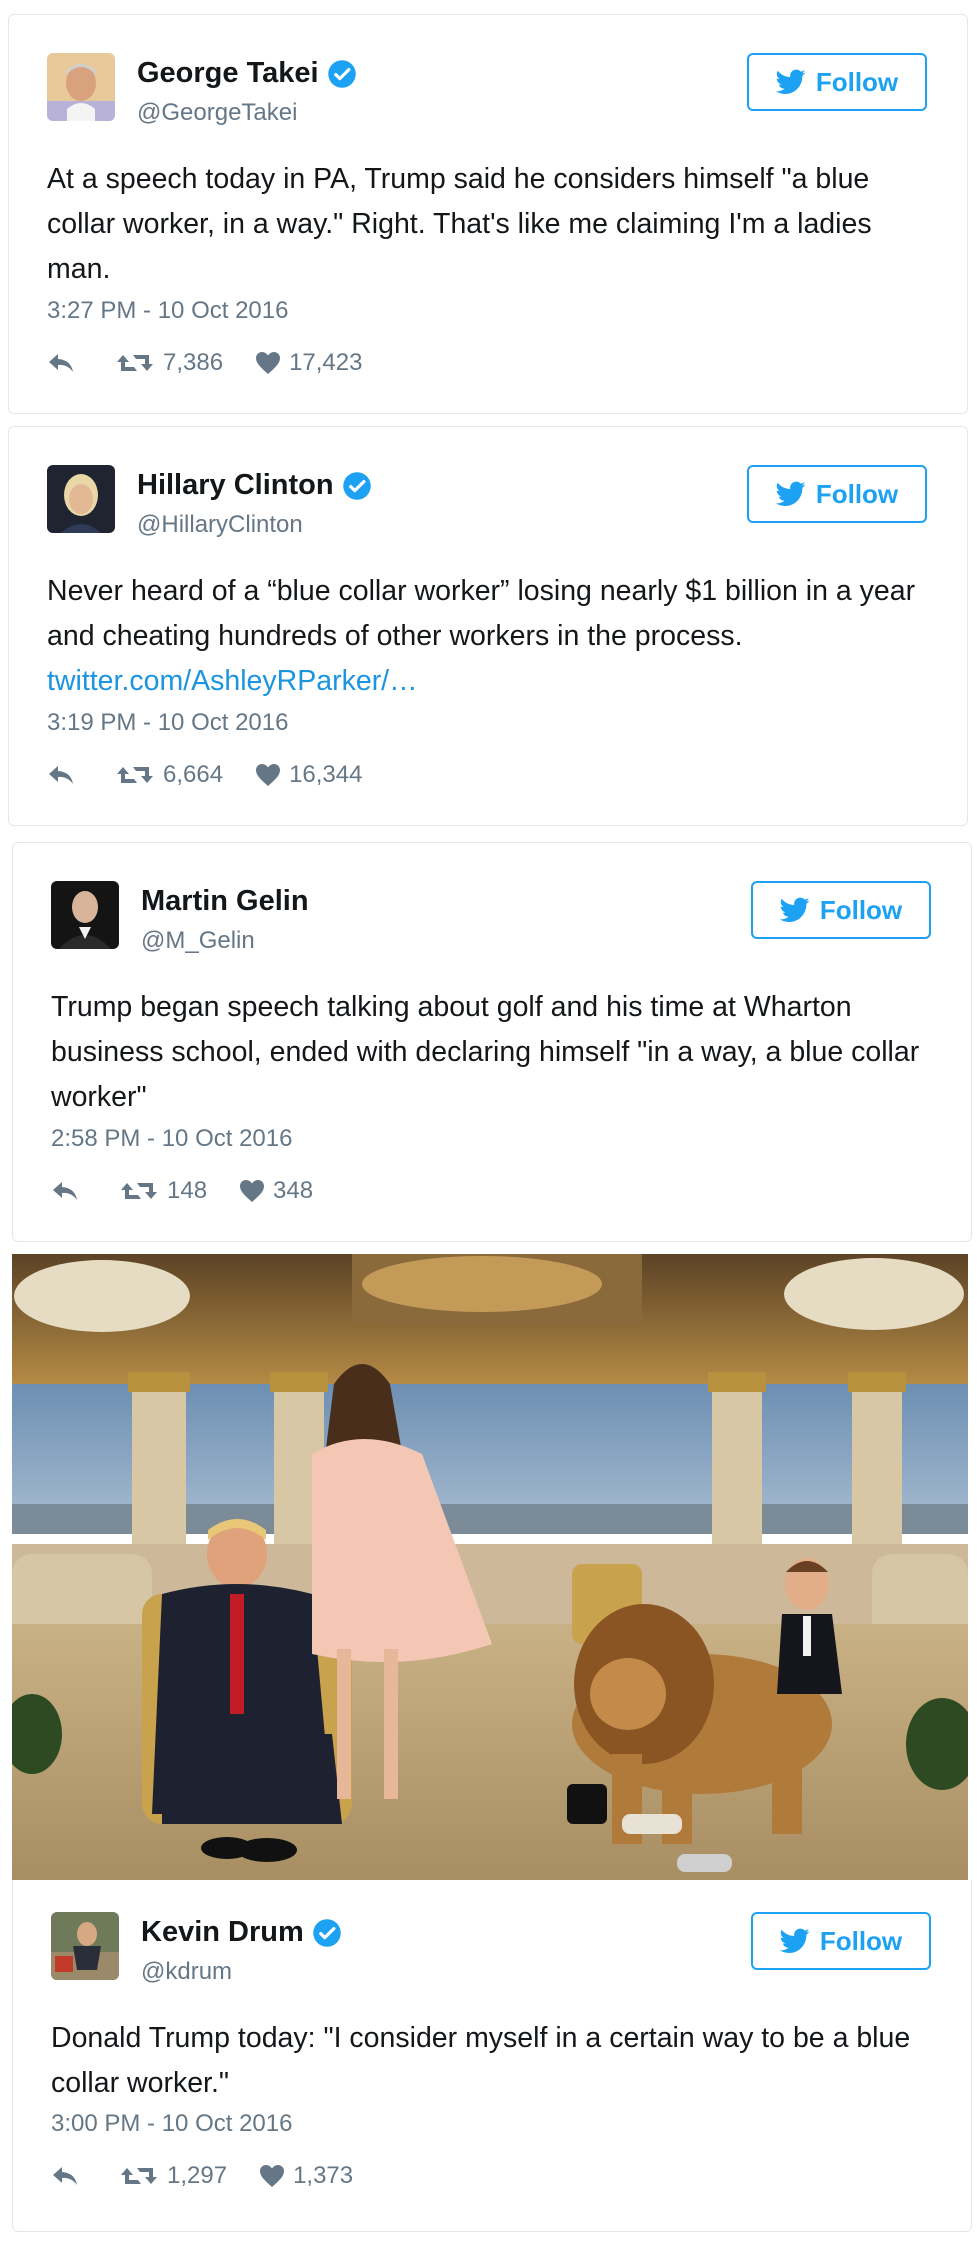  I want to click on tweet-actions: 7,386 17,423, so click(204, 363).